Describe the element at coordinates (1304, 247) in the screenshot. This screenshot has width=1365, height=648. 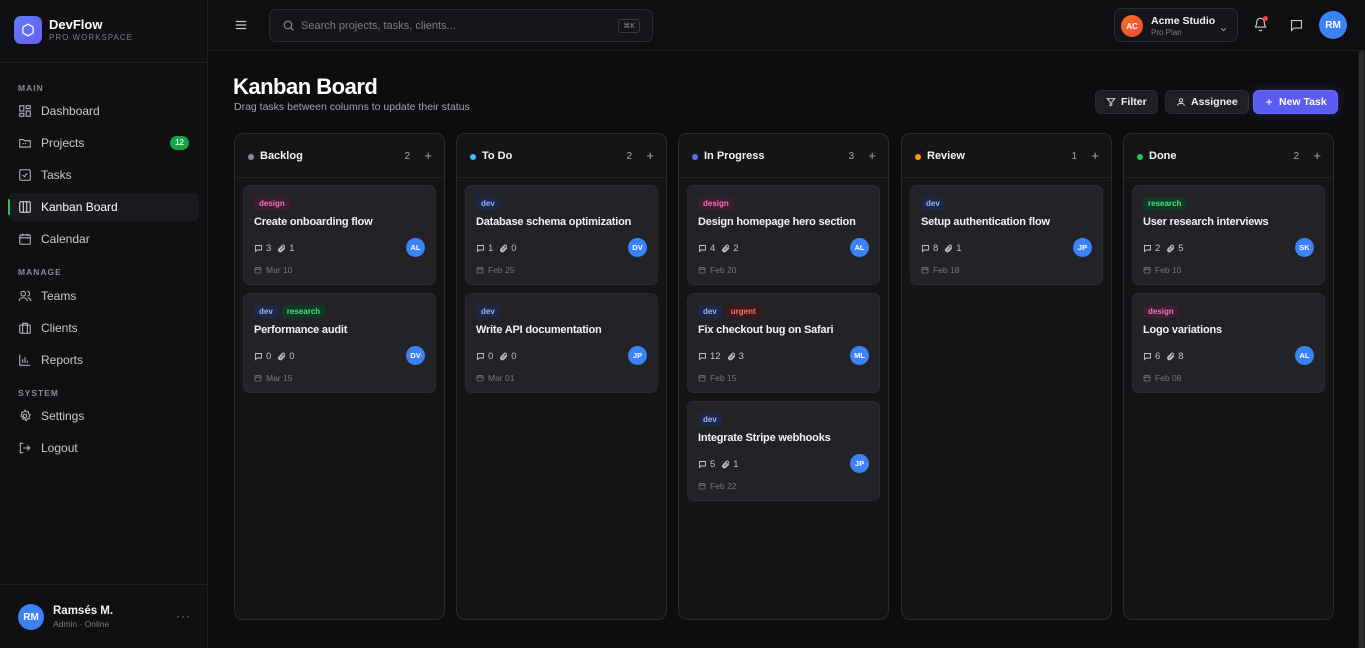
I see `assignee-avatar: SK` at that location.